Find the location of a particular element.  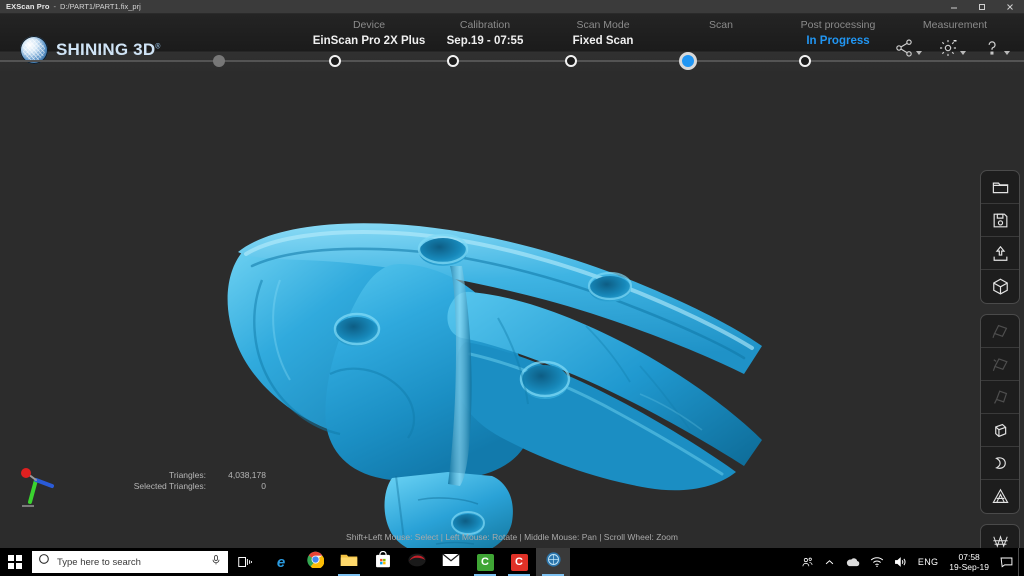

exscan-pro-icon is located at coordinates (553, 562).